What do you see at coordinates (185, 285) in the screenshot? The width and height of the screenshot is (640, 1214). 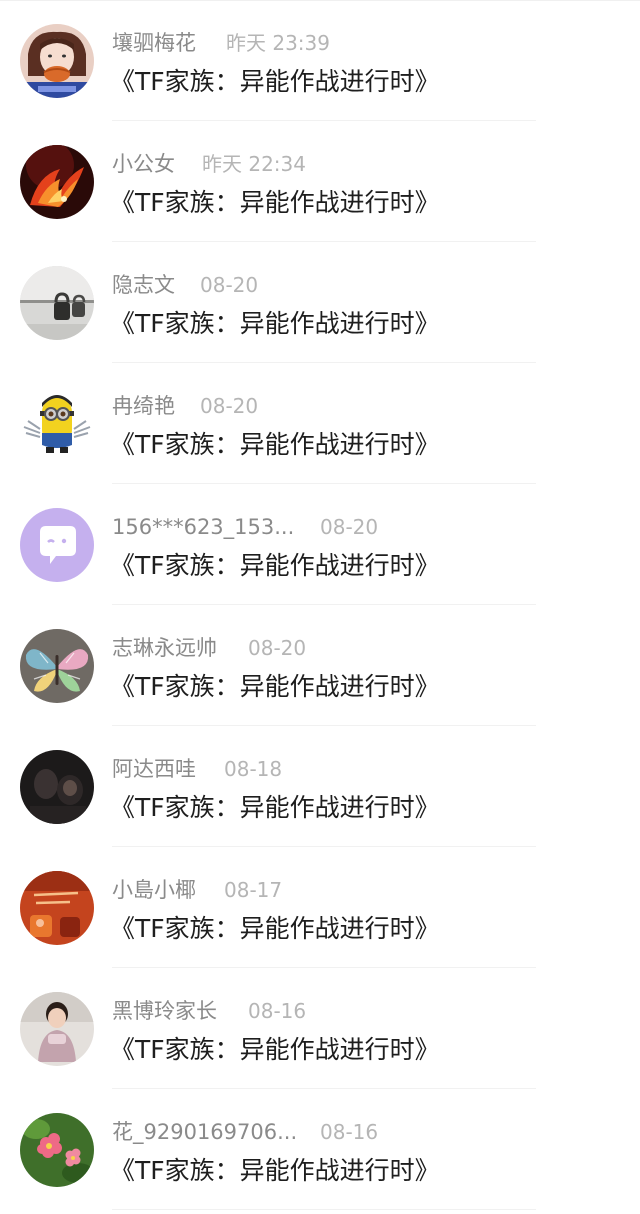 I see `comment-meta: 隐志文 08-20` at bounding box center [185, 285].